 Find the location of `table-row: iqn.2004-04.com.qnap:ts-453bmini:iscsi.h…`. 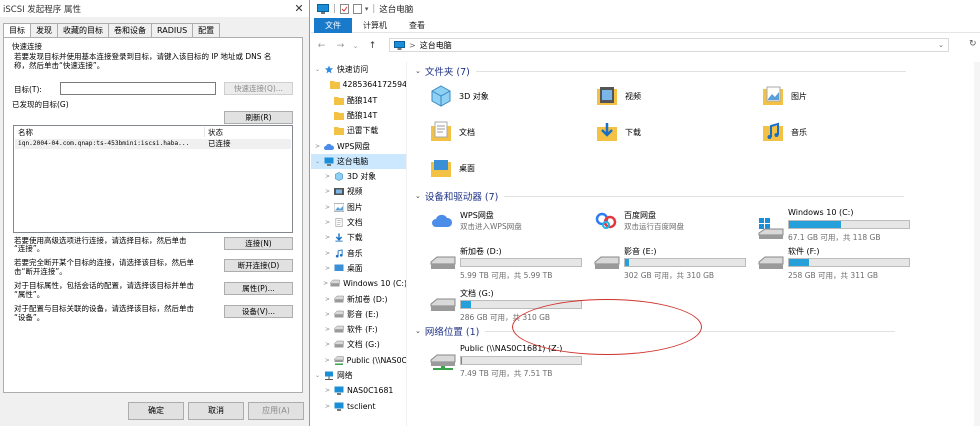

table-row: iqn.2004-04.com.qnap:ts-453bmini:iscsi.h… is located at coordinates (153, 144).